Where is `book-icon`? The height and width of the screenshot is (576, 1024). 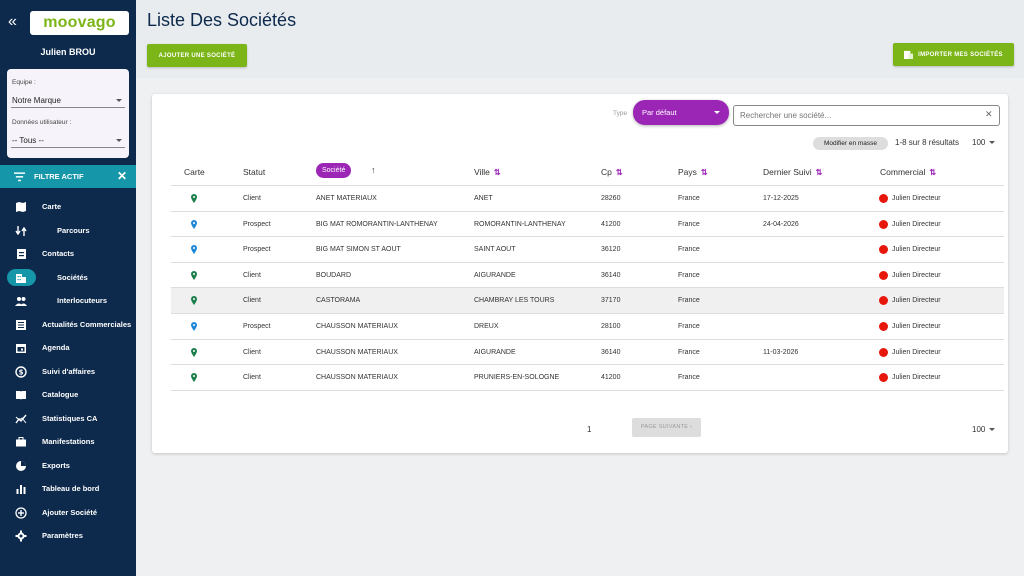 book-icon is located at coordinates (21, 395).